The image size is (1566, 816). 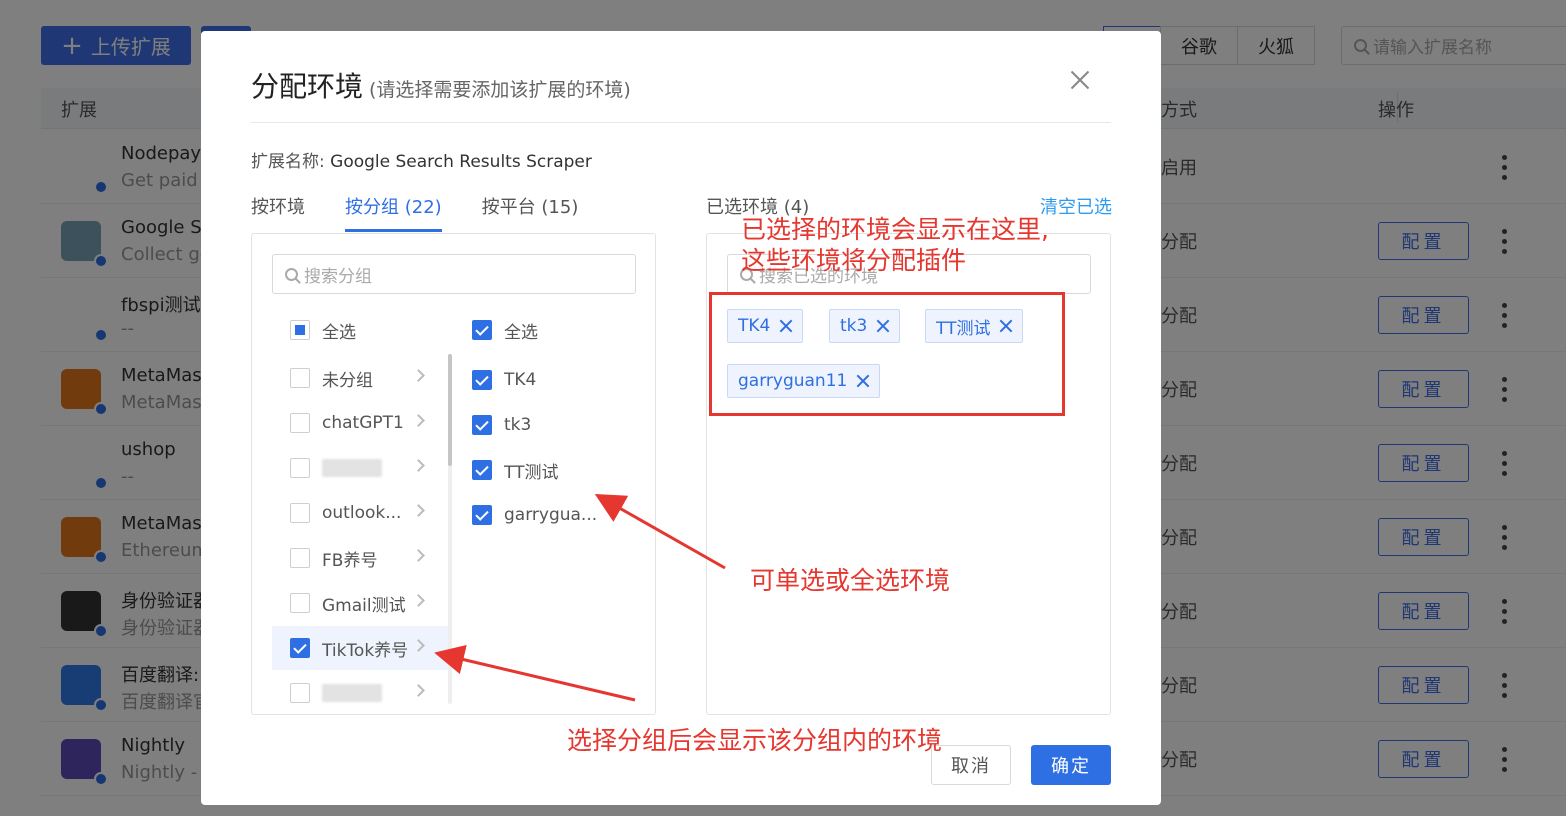 What do you see at coordinates (887, 354) in the screenshot?
I see `annotation-highlight-box` at bounding box center [887, 354].